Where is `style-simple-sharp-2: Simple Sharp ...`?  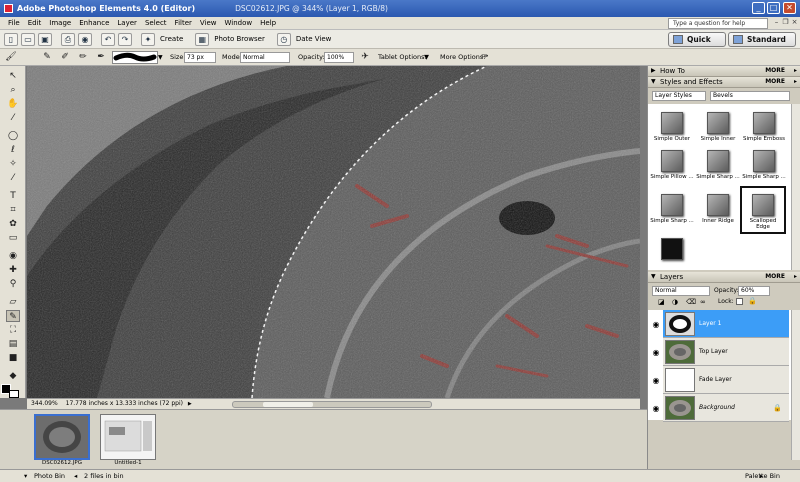 style-simple-sharp-2: Simple Sharp ... is located at coordinates (764, 167).